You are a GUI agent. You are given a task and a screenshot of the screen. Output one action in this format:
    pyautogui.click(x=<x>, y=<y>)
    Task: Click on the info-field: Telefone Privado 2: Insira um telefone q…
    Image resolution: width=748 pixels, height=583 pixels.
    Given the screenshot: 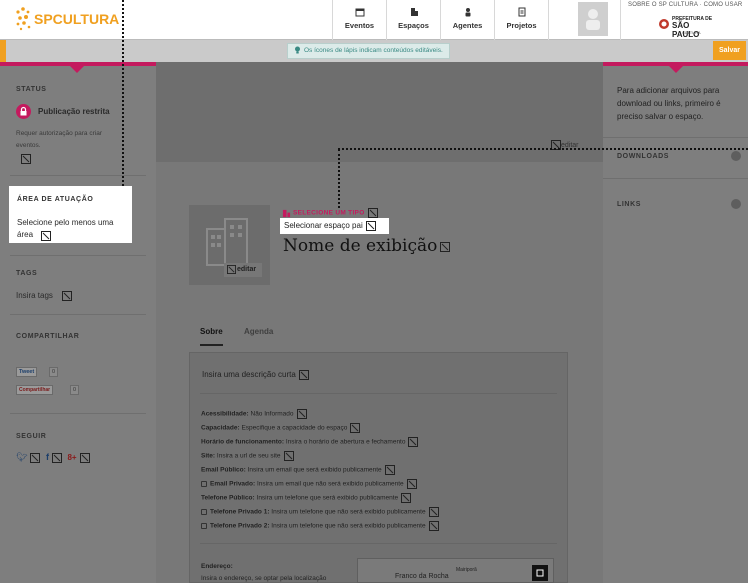 What is the action you would take?
    pyautogui.click(x=320, y=526)
    